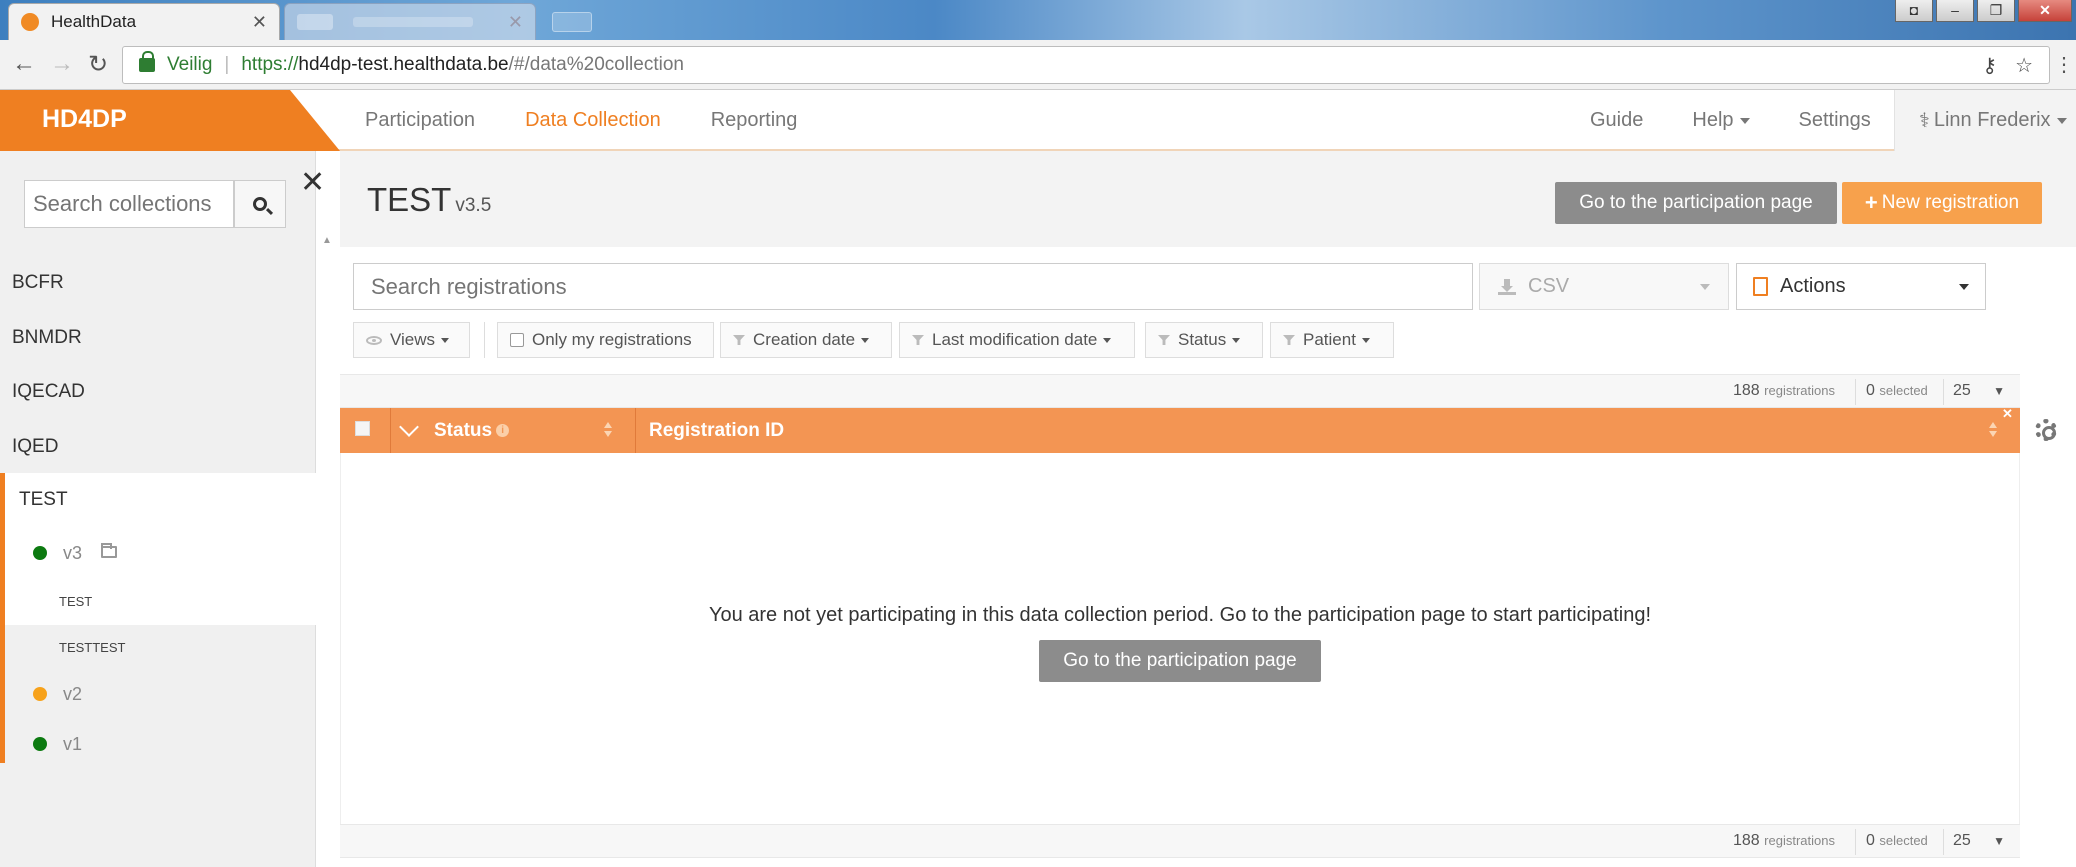  Describe the element at coordinates (362, 428) in the screenshot. I see `select-all-checkbox` at that location.